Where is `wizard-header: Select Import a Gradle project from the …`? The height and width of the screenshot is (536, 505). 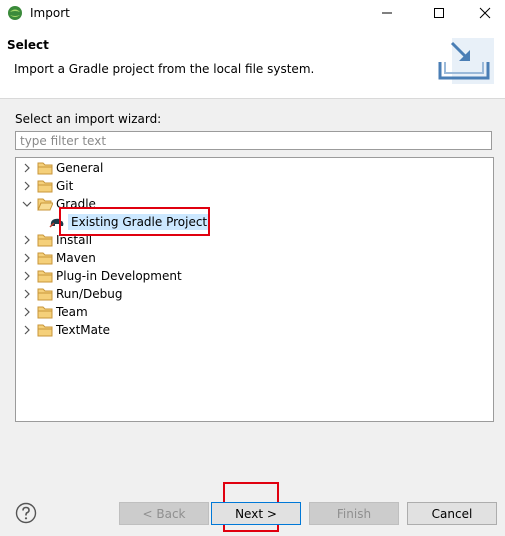 wizard-header: Select Import a Gradle project from the … is located at coordinates (252, 62).